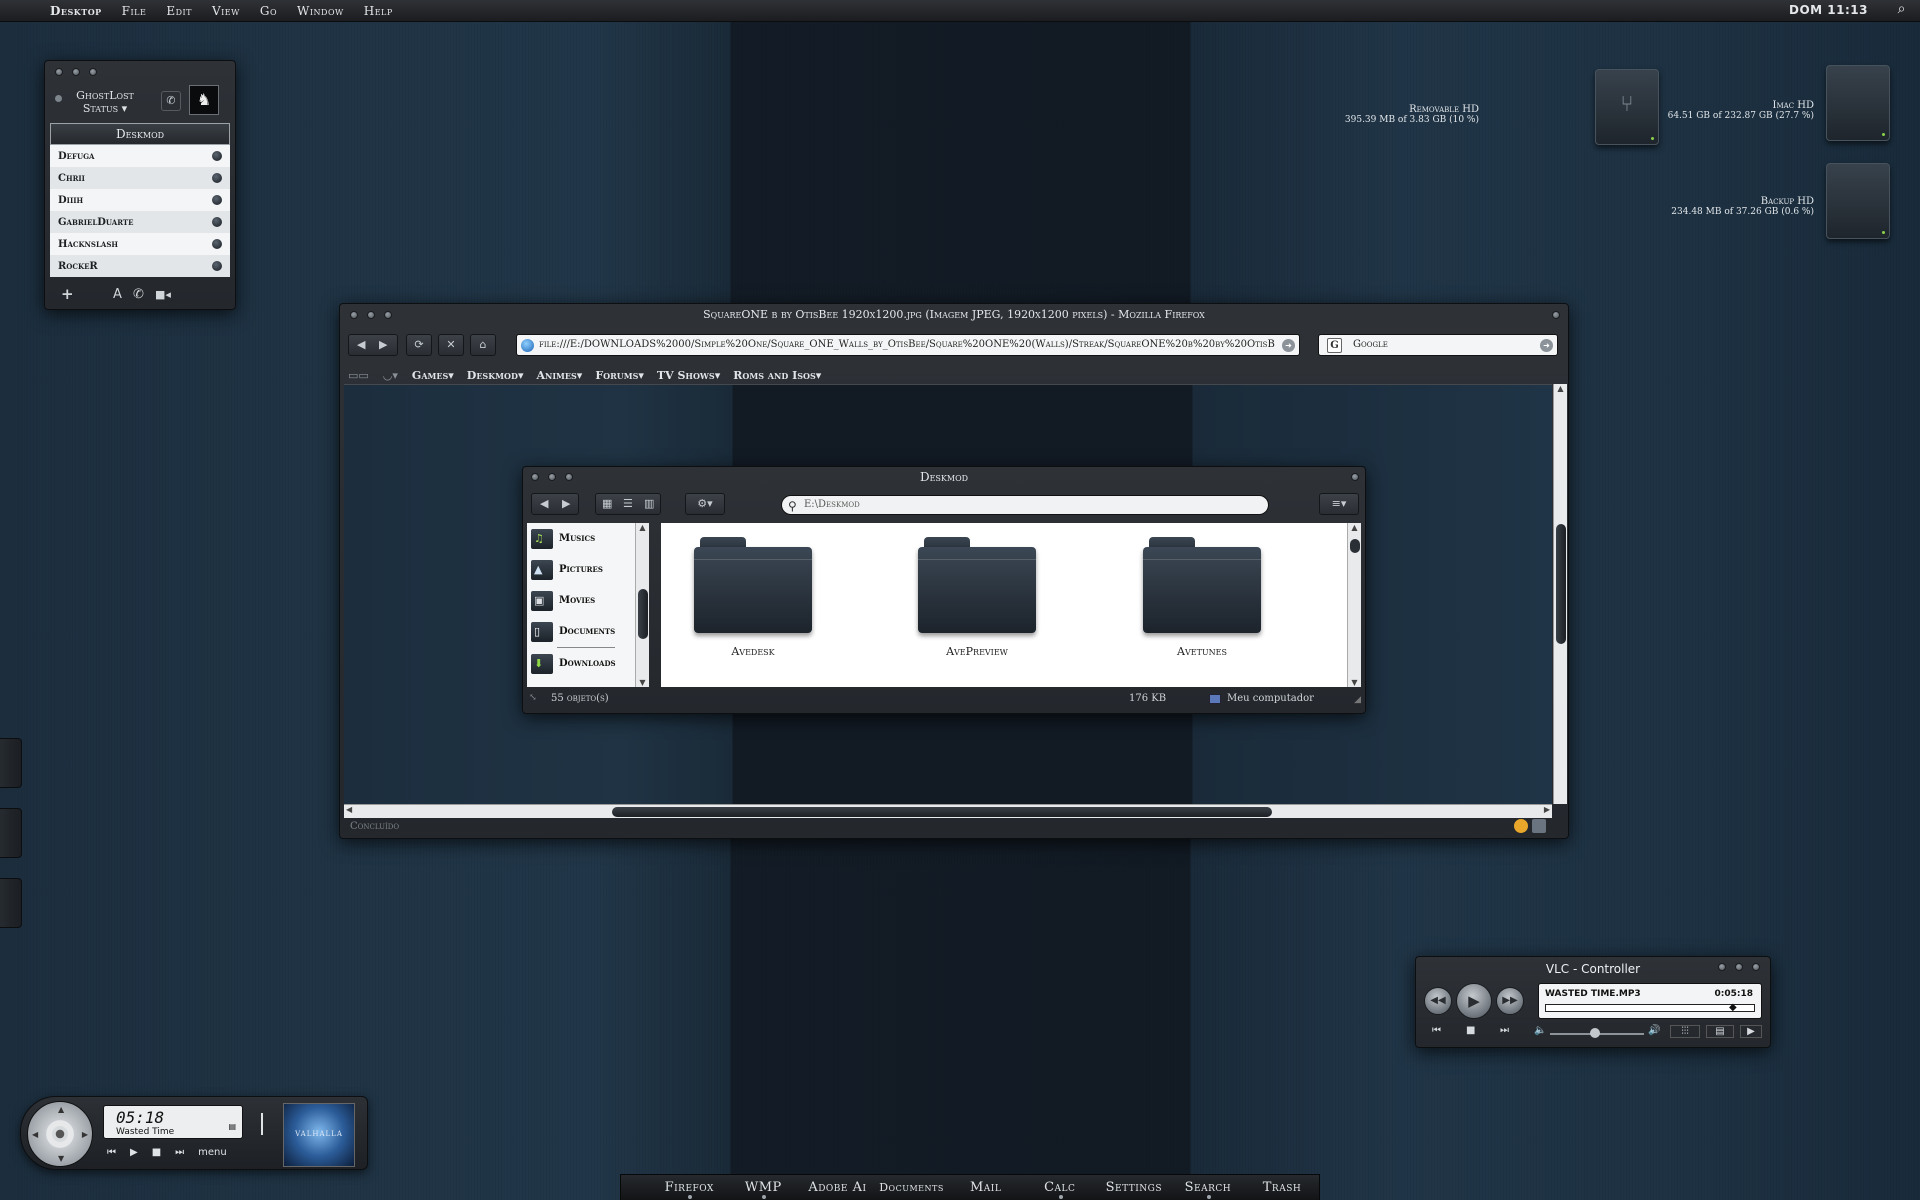 The height and width of the screenshot is (1200, 1920). Describe the element at coordinates (559, 375) in the screenshot. I see `bookmark-animes: Animes▾` at that location.